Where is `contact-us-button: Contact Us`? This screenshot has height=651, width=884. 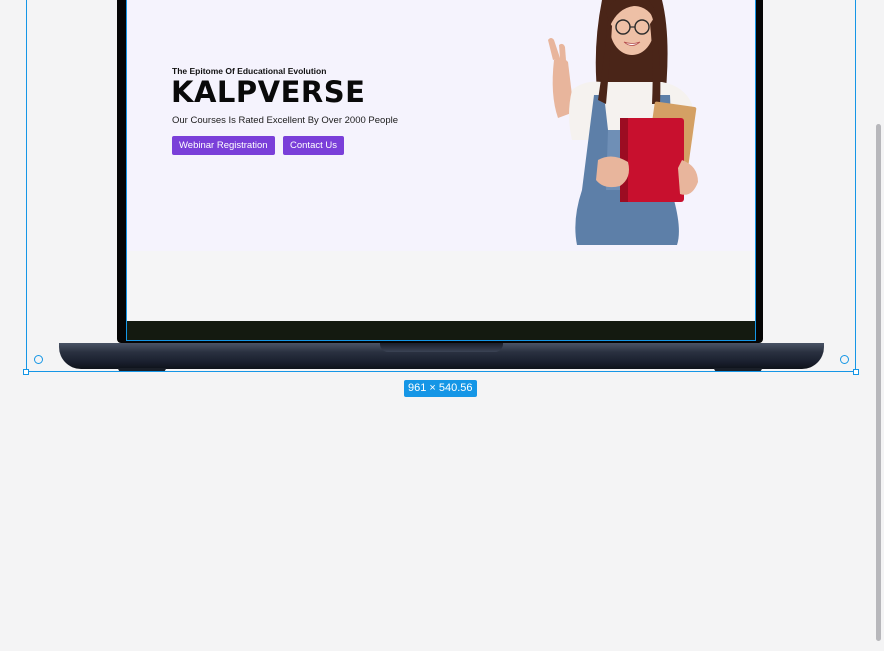 contact-us-button: Contact Us is located at coordinates (313, 145).